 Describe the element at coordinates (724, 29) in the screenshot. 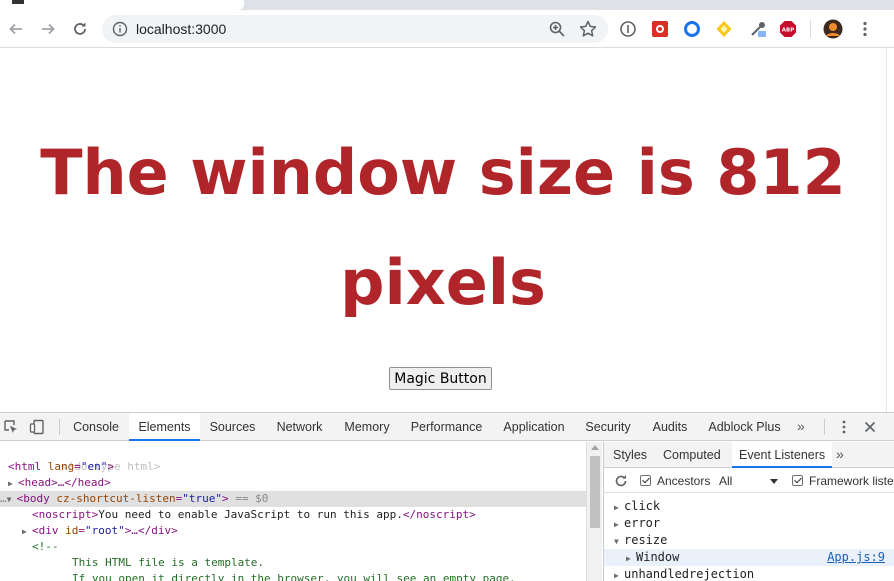

I see `extension-yellow-icon` at that location.